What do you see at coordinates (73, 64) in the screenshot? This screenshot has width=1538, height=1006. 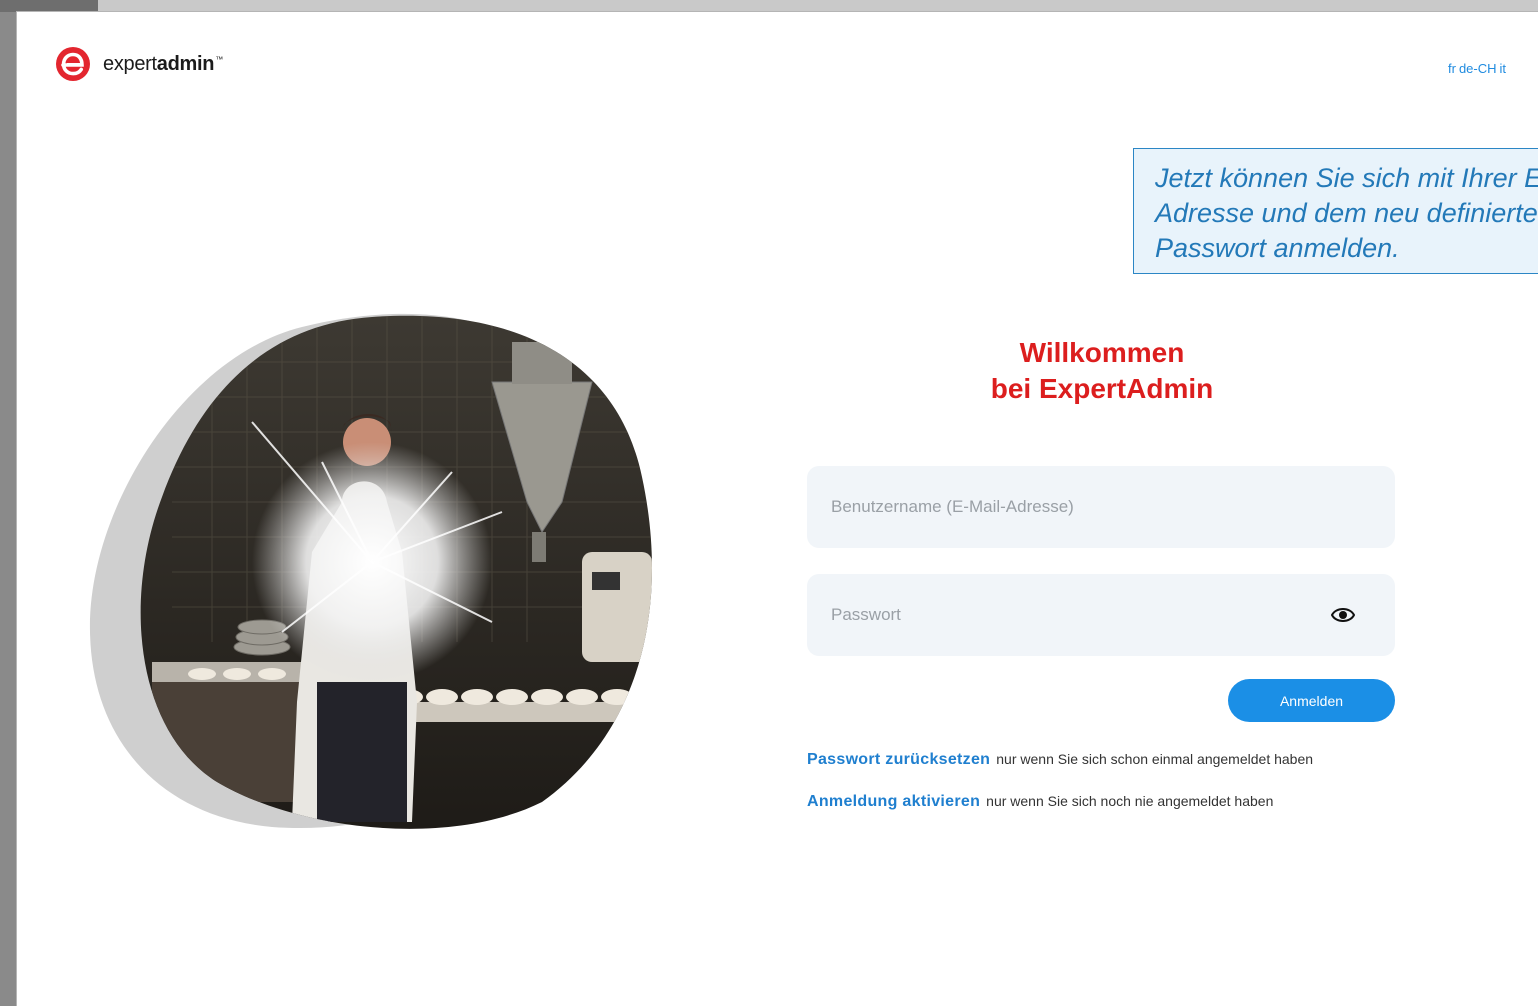 I see `e-logo-icon` at bounding box center [73, 64].